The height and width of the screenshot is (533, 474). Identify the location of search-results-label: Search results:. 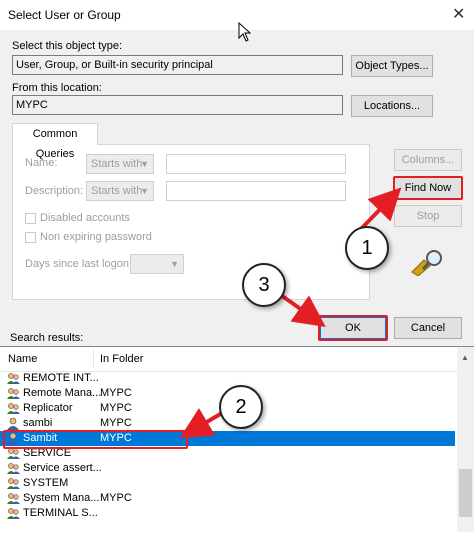
(47, 338).